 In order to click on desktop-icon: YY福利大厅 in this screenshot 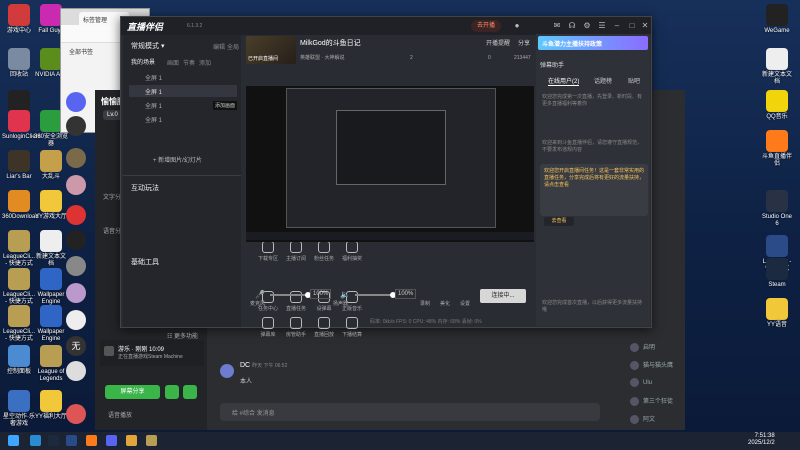, I will do `click(51, 405)`.